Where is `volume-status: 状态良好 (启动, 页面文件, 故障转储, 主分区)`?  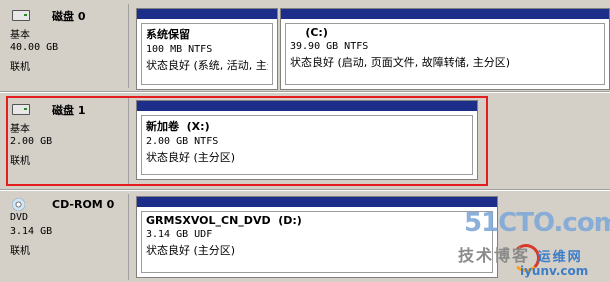
volume-status: 状态良好 (启动, 页面文件, 故障转储, 主分区) is located at coordinates (400, 62).